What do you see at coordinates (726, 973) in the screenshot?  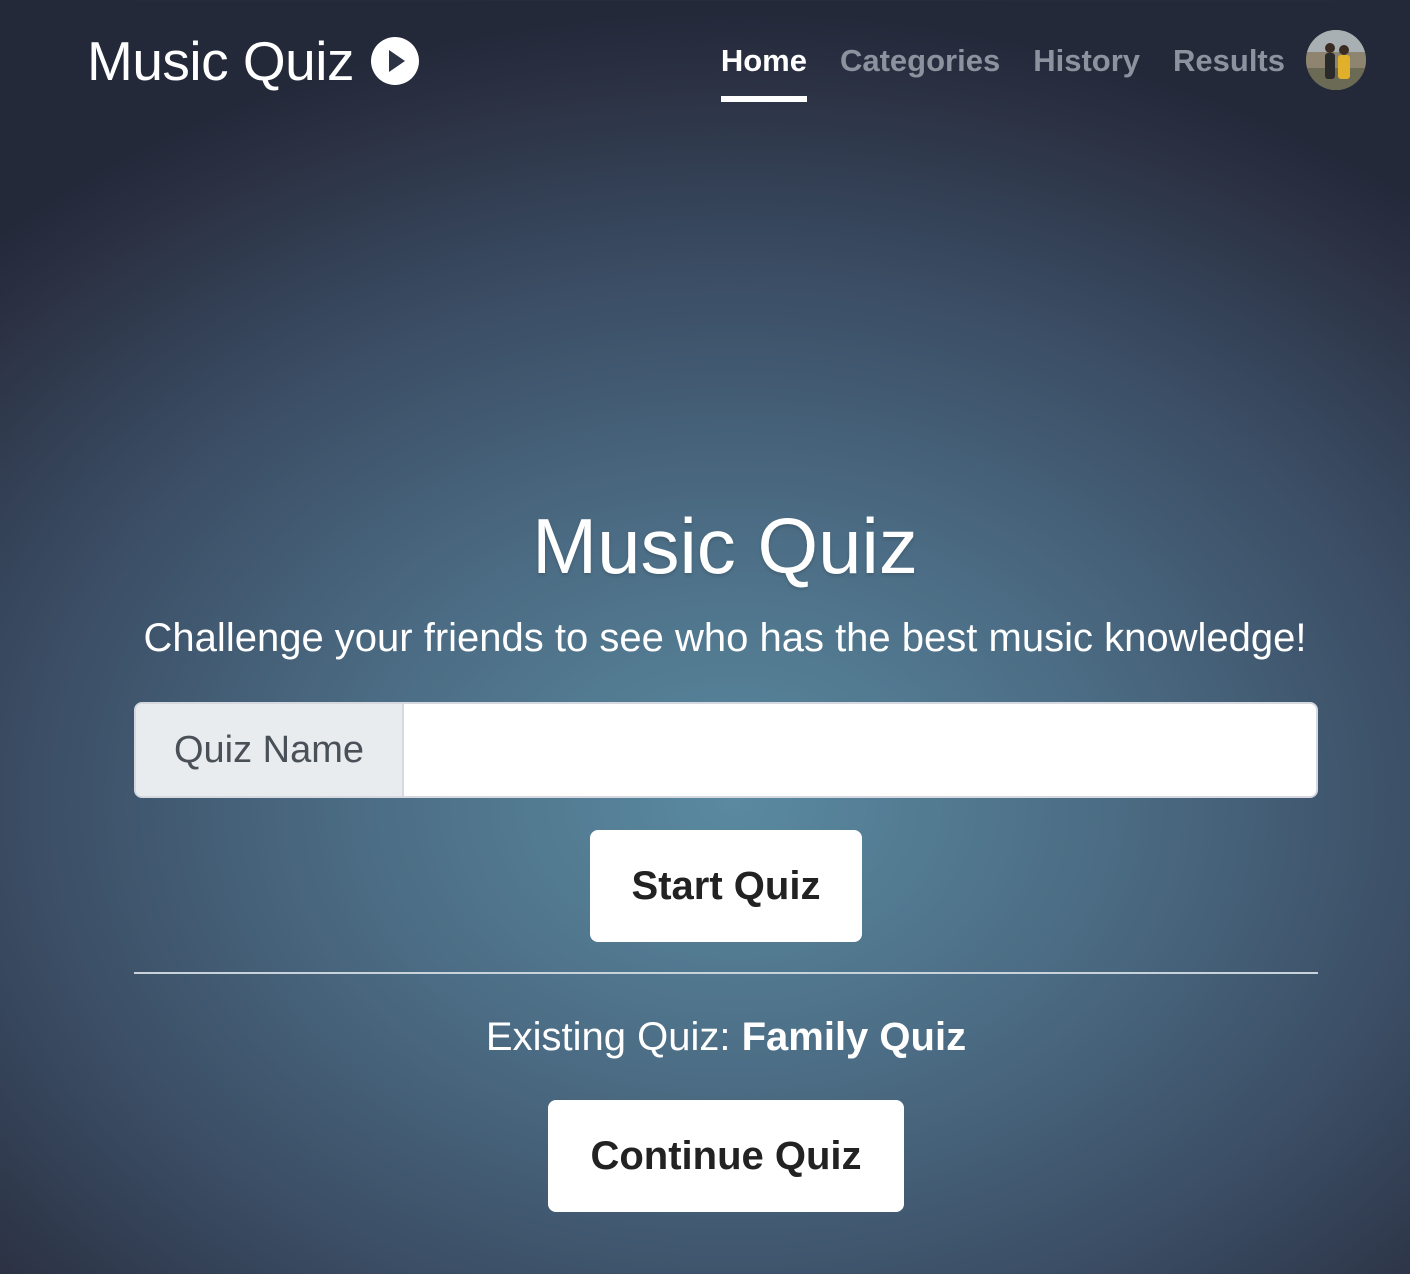 I see `divider` at bounding box center [726, 973].